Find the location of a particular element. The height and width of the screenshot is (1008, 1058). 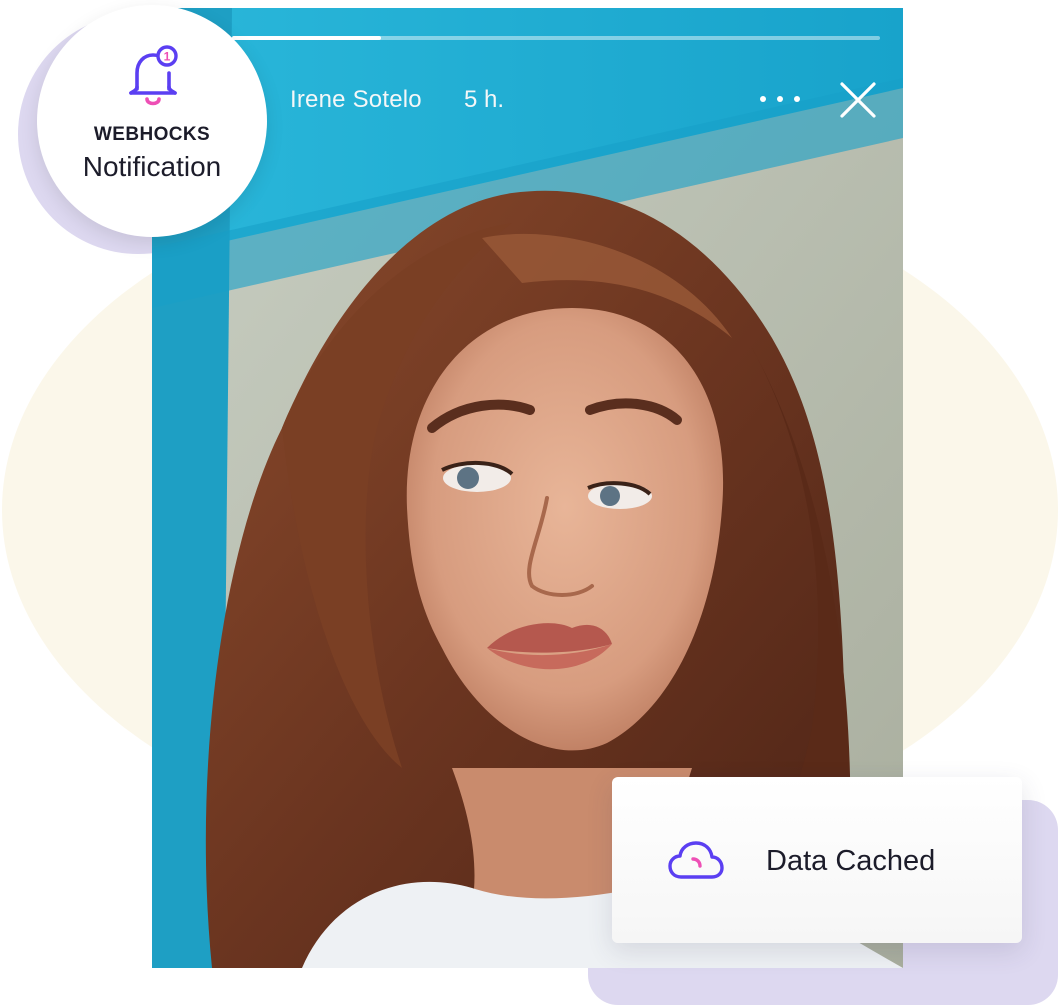

cloud-icon is located at coordinates (696, 860).